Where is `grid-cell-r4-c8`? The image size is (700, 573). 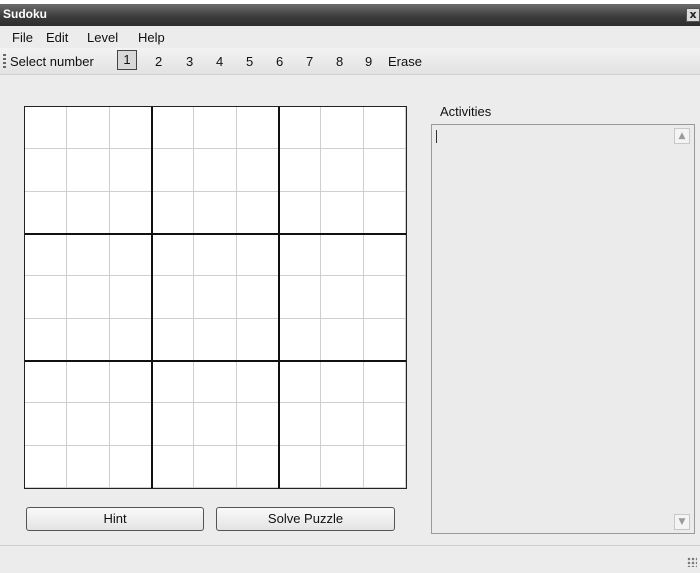 grid-cell-r4-c8 is located at coordinates (342, 255).